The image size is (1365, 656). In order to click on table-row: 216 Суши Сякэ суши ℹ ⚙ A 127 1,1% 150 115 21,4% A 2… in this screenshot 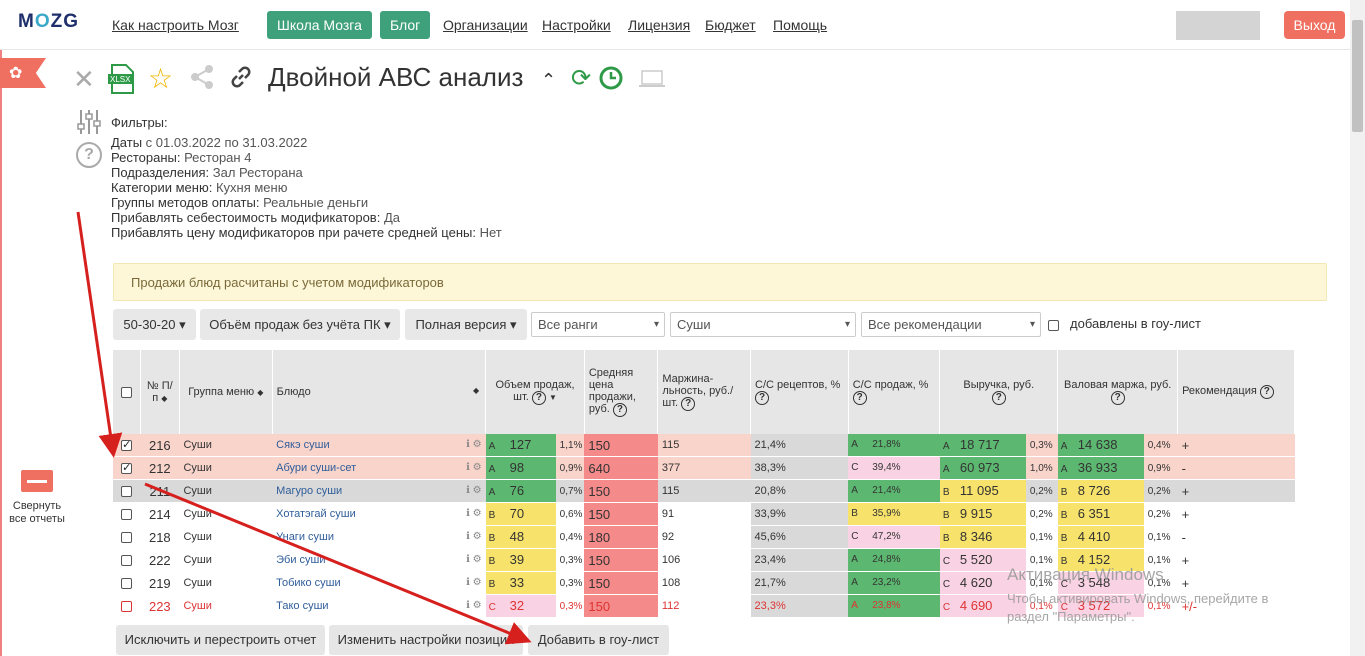, I will do `click(704, 445)`.